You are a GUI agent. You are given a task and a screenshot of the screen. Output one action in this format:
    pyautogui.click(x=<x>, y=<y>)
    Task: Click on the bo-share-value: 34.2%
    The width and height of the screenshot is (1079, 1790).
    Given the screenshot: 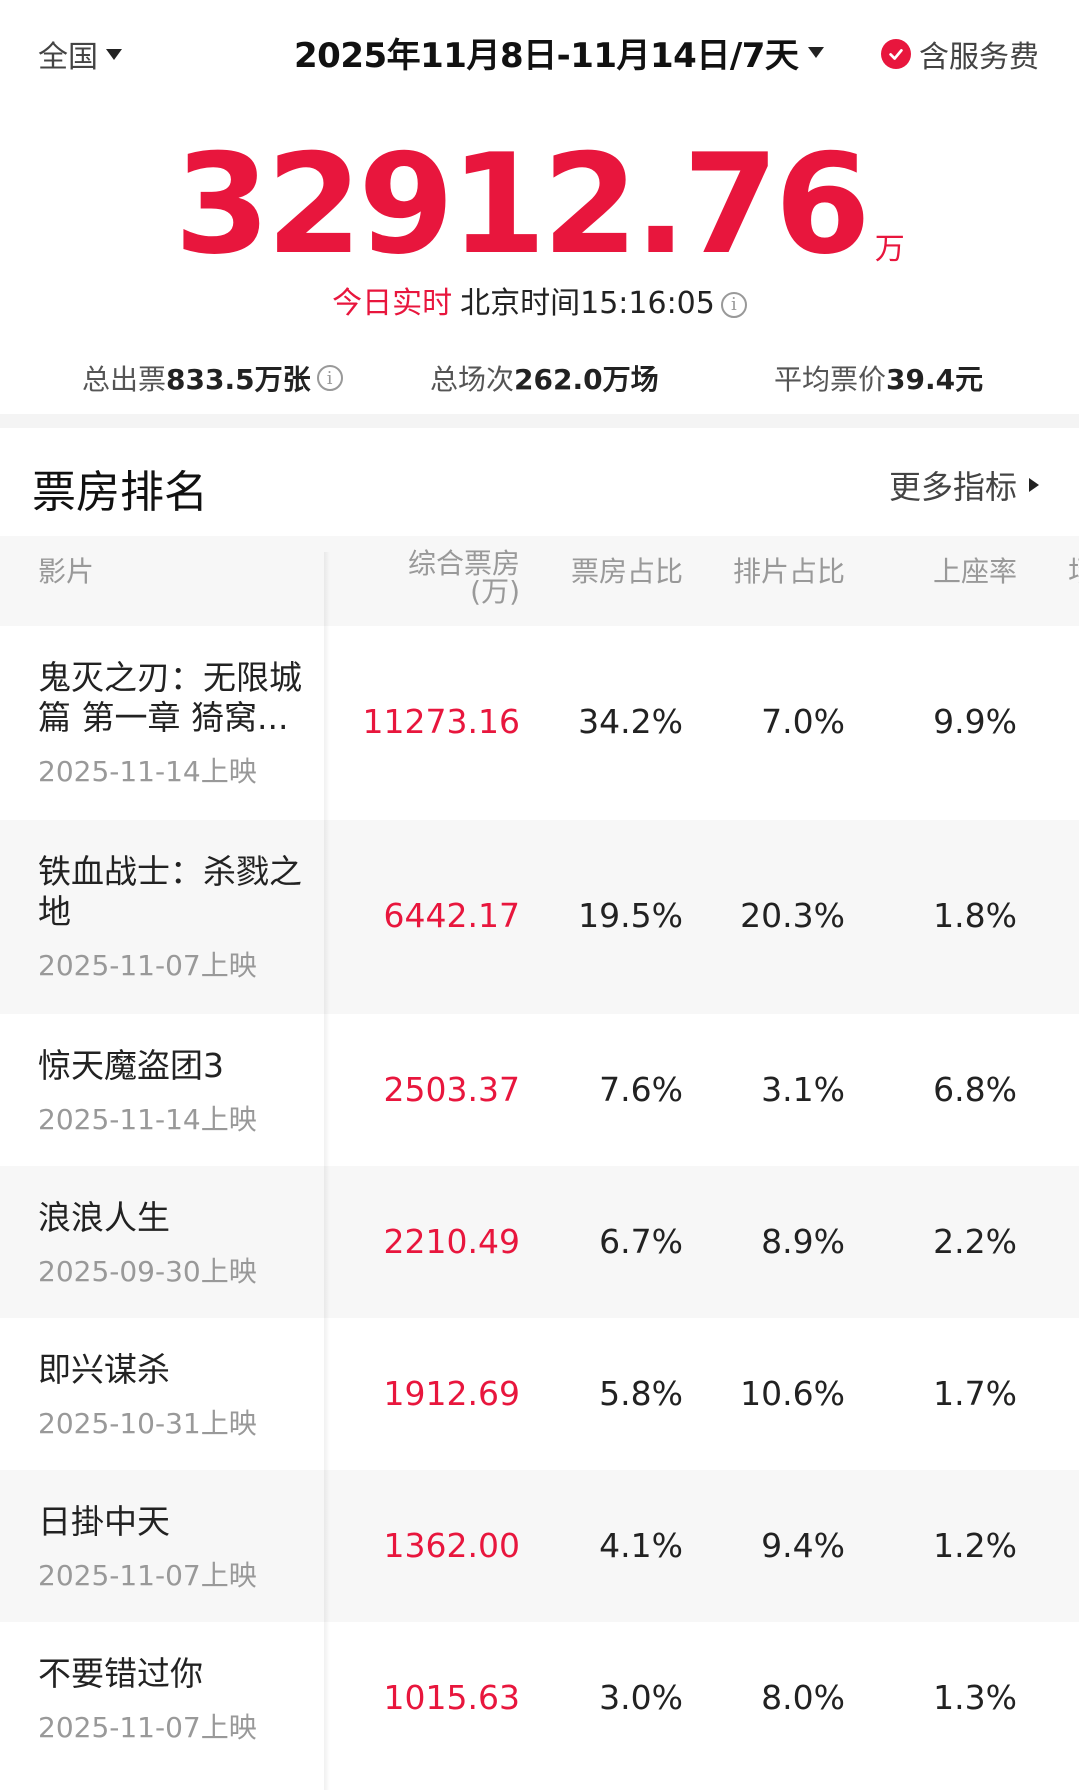 What is the action you would take?
    pyautogui.click(x=630, y=721)
    